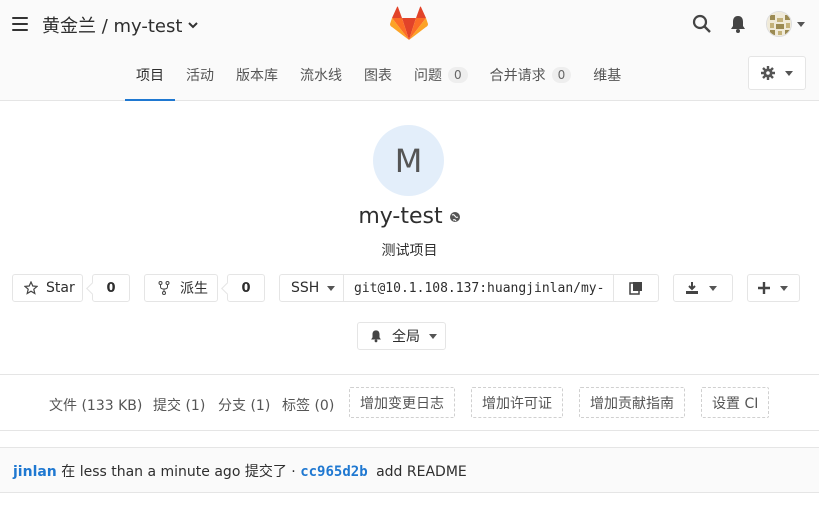 This screenshot has width=819, height=509. I want to click on add-contributing-label: 增加贡献指南, so click(632, 403).